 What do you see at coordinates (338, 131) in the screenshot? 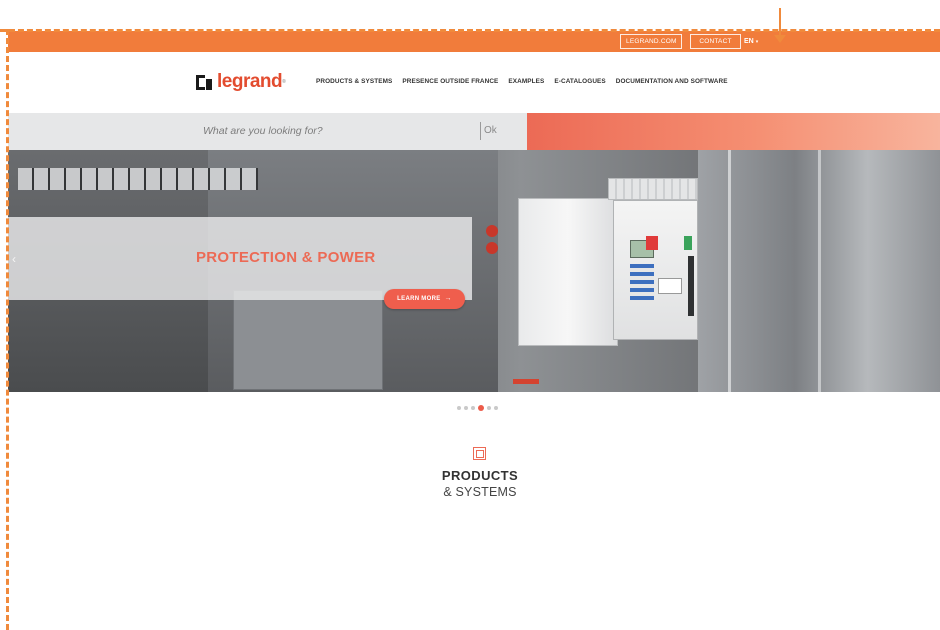
I see `search-input` at bounding box center [338, 131].